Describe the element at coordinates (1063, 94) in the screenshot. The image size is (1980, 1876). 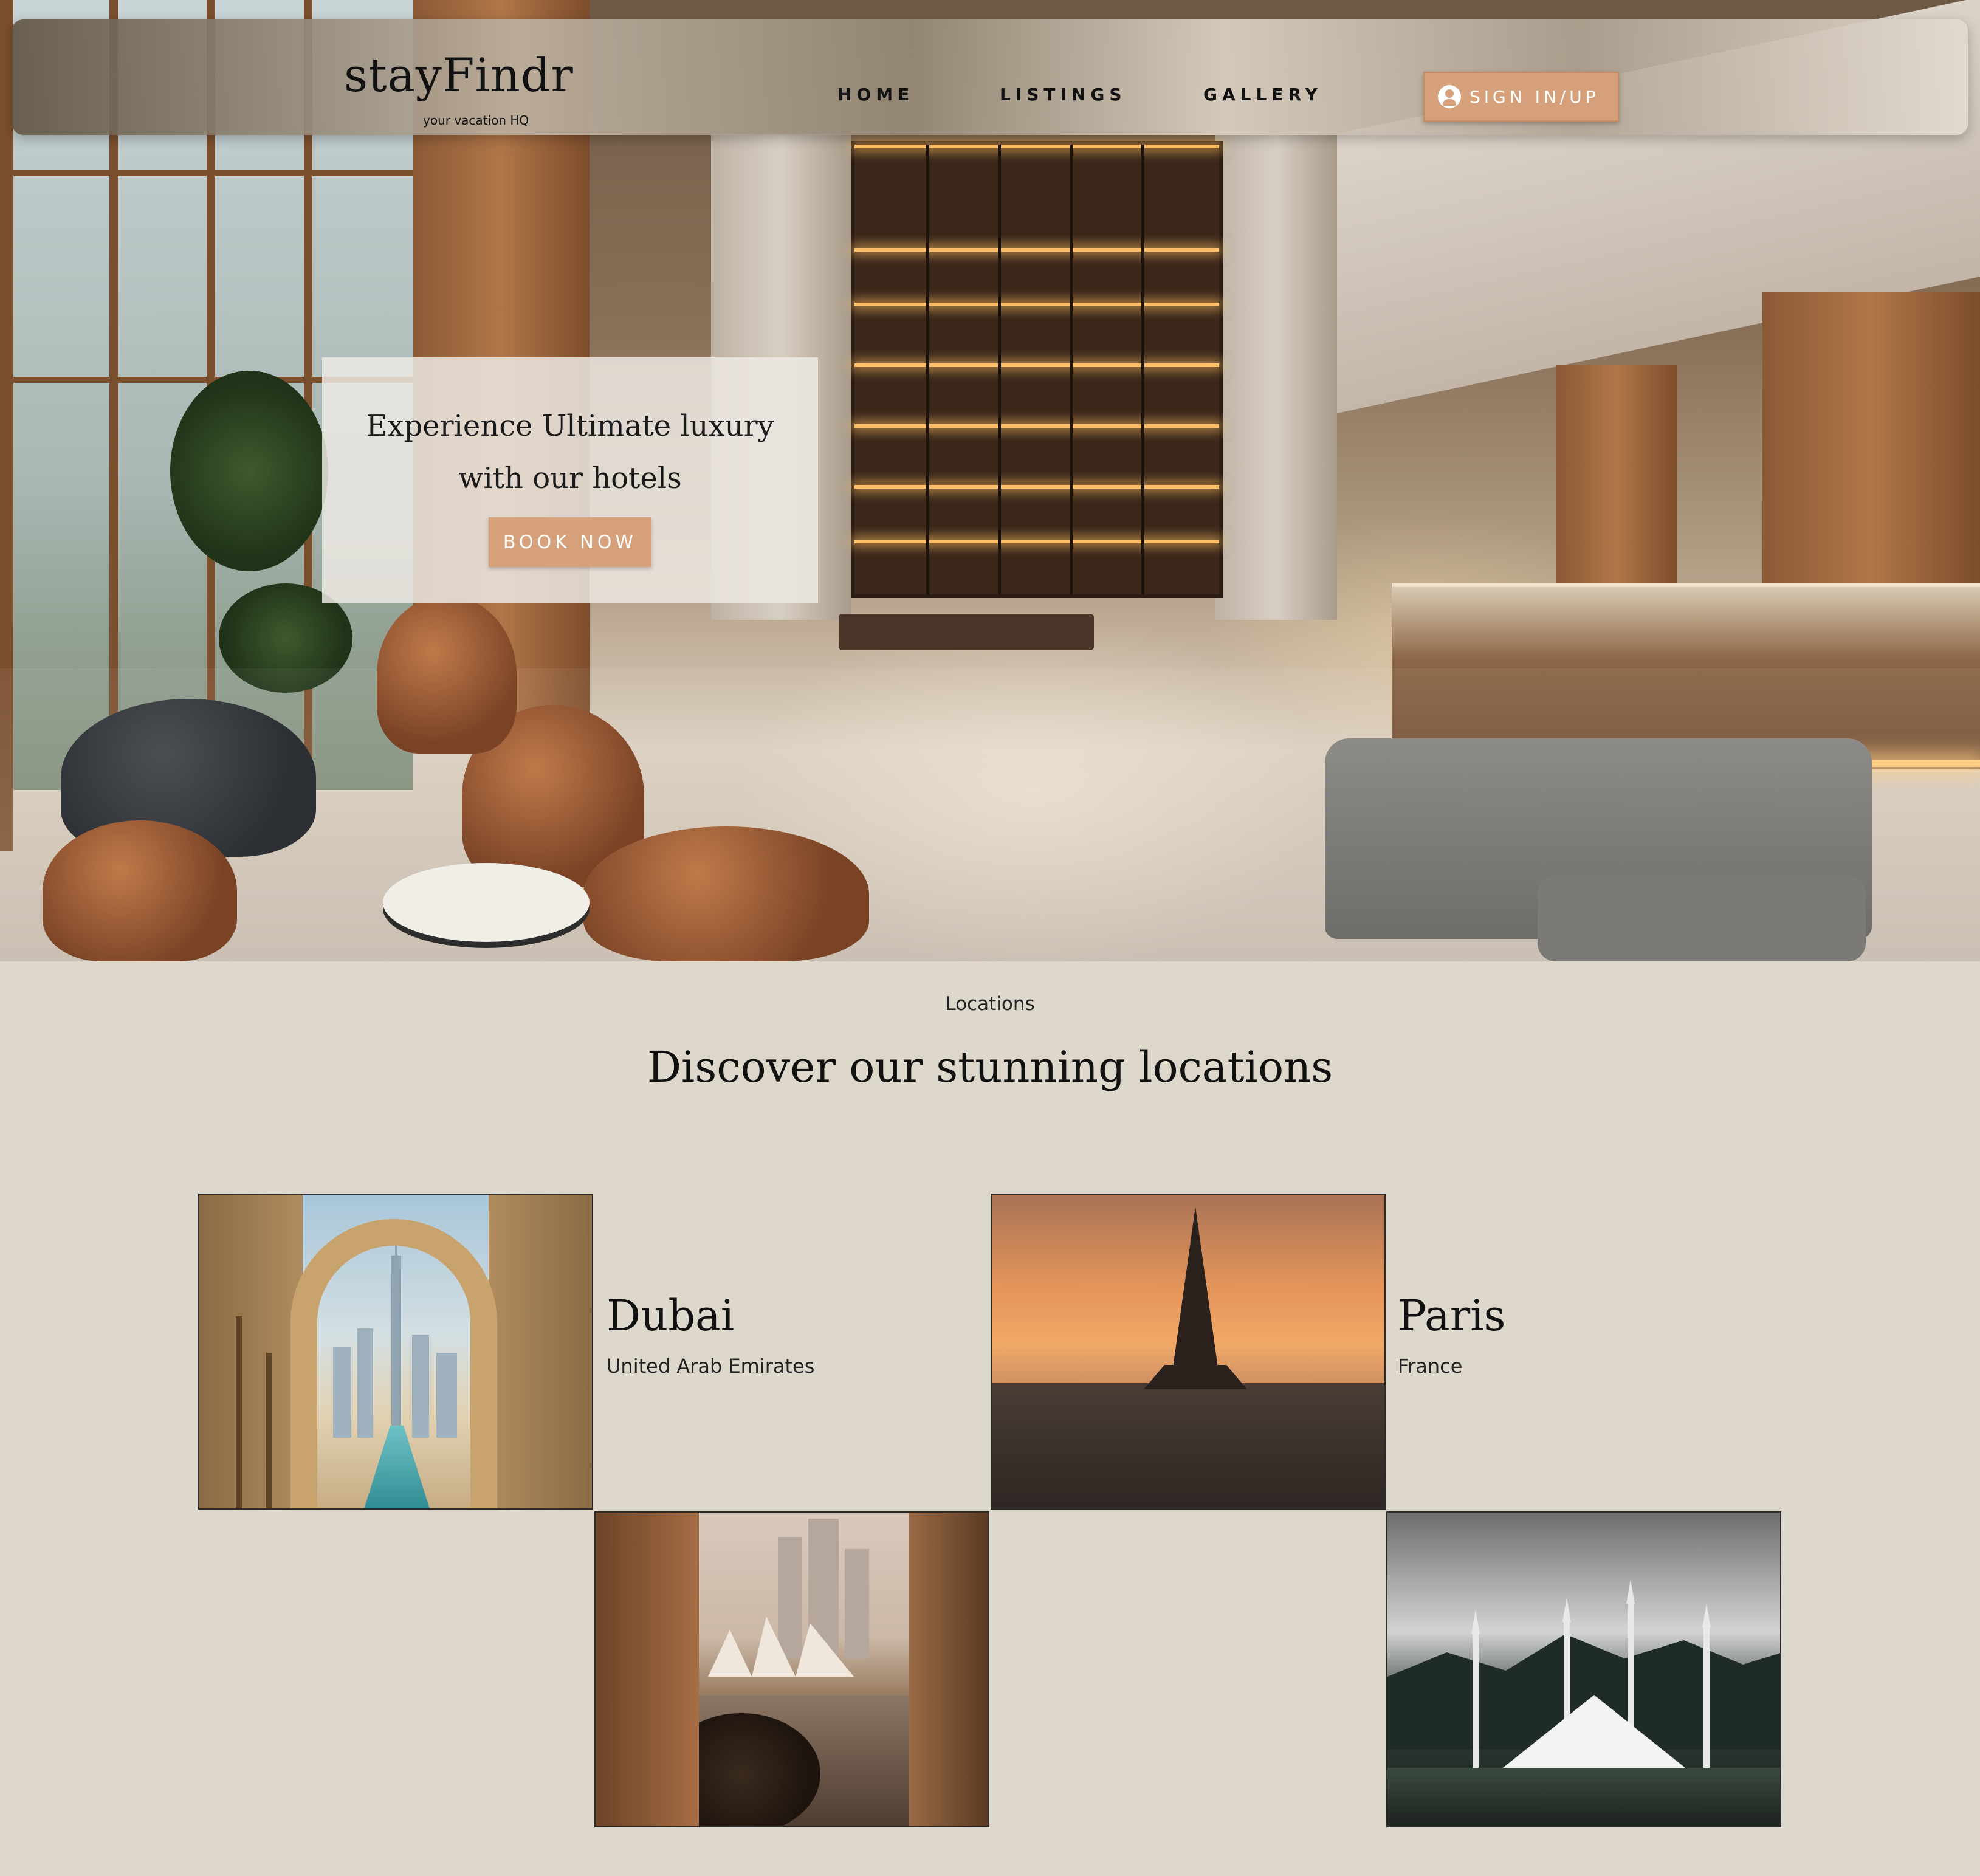
I see `nav-link-listings: LISTINGS` at that location.